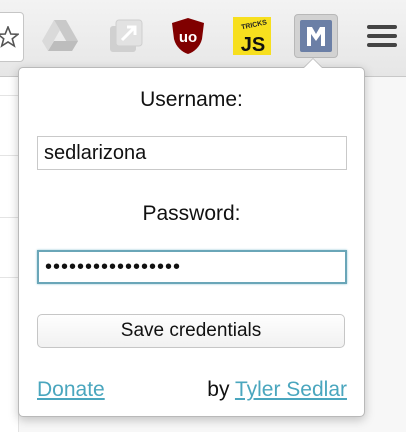  What do you see at coordinates (382, 36) in the screenshot?
I see `menu-icon` at bounding box center [382, 36].